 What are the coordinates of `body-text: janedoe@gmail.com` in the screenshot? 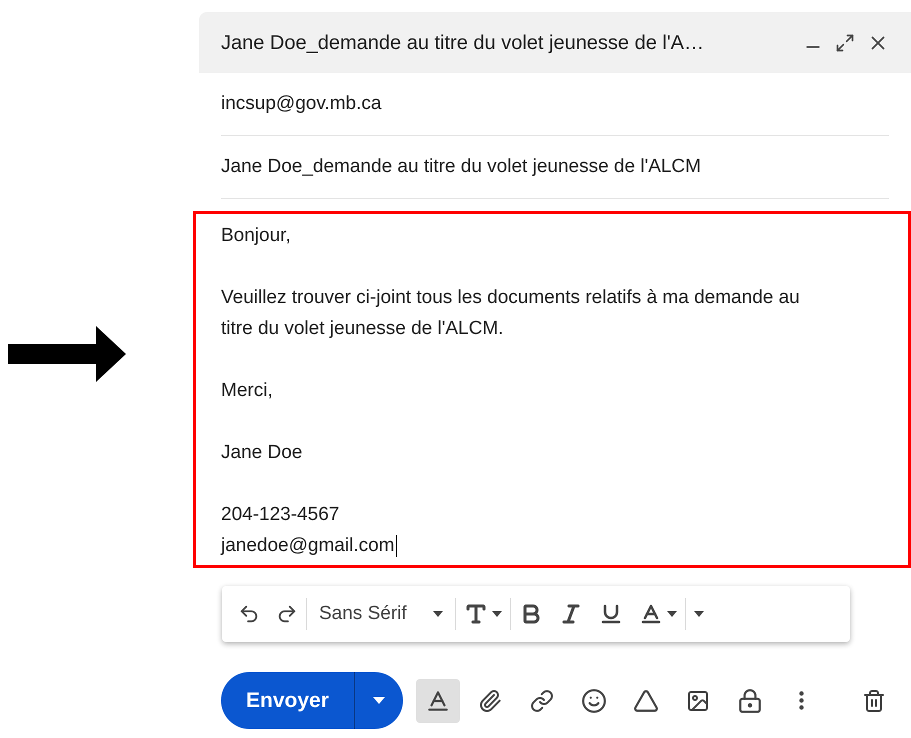 It's located at (521, 545).